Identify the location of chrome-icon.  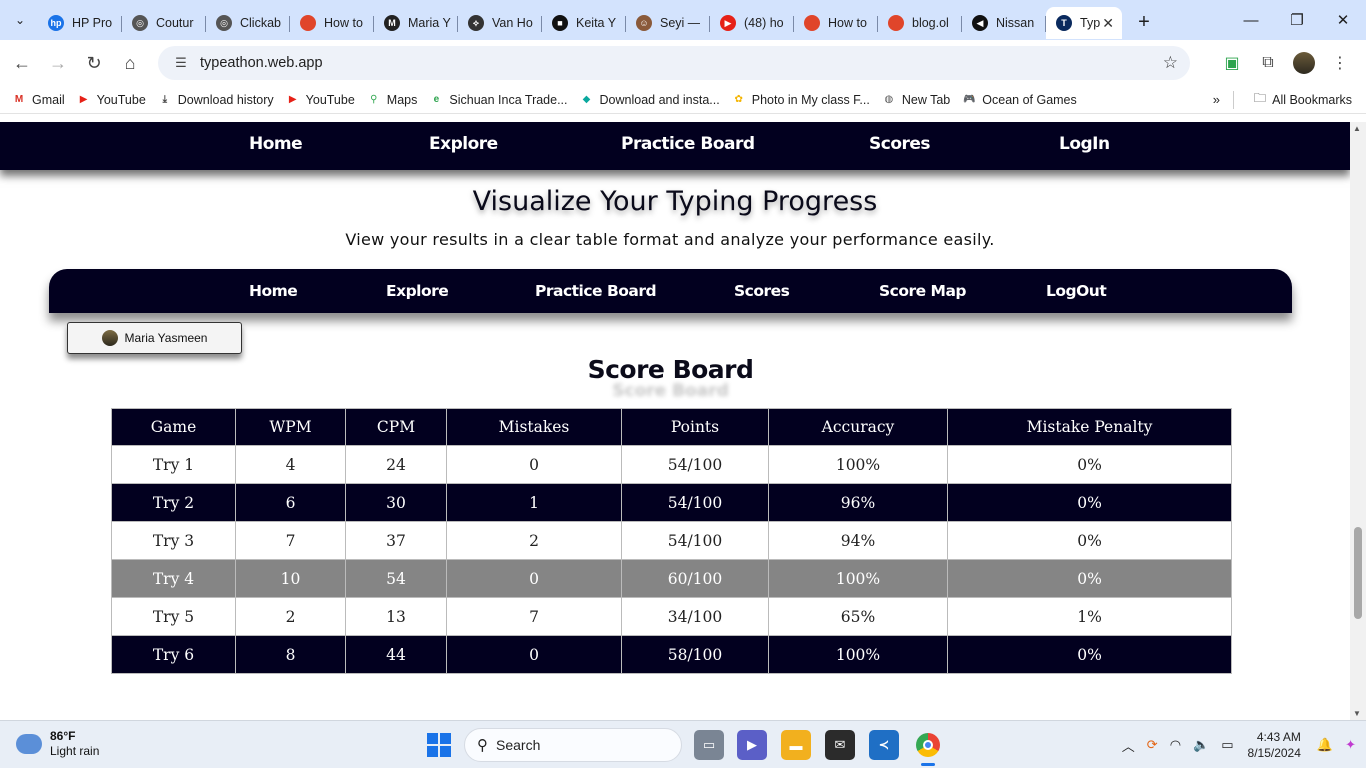
(928, 748).